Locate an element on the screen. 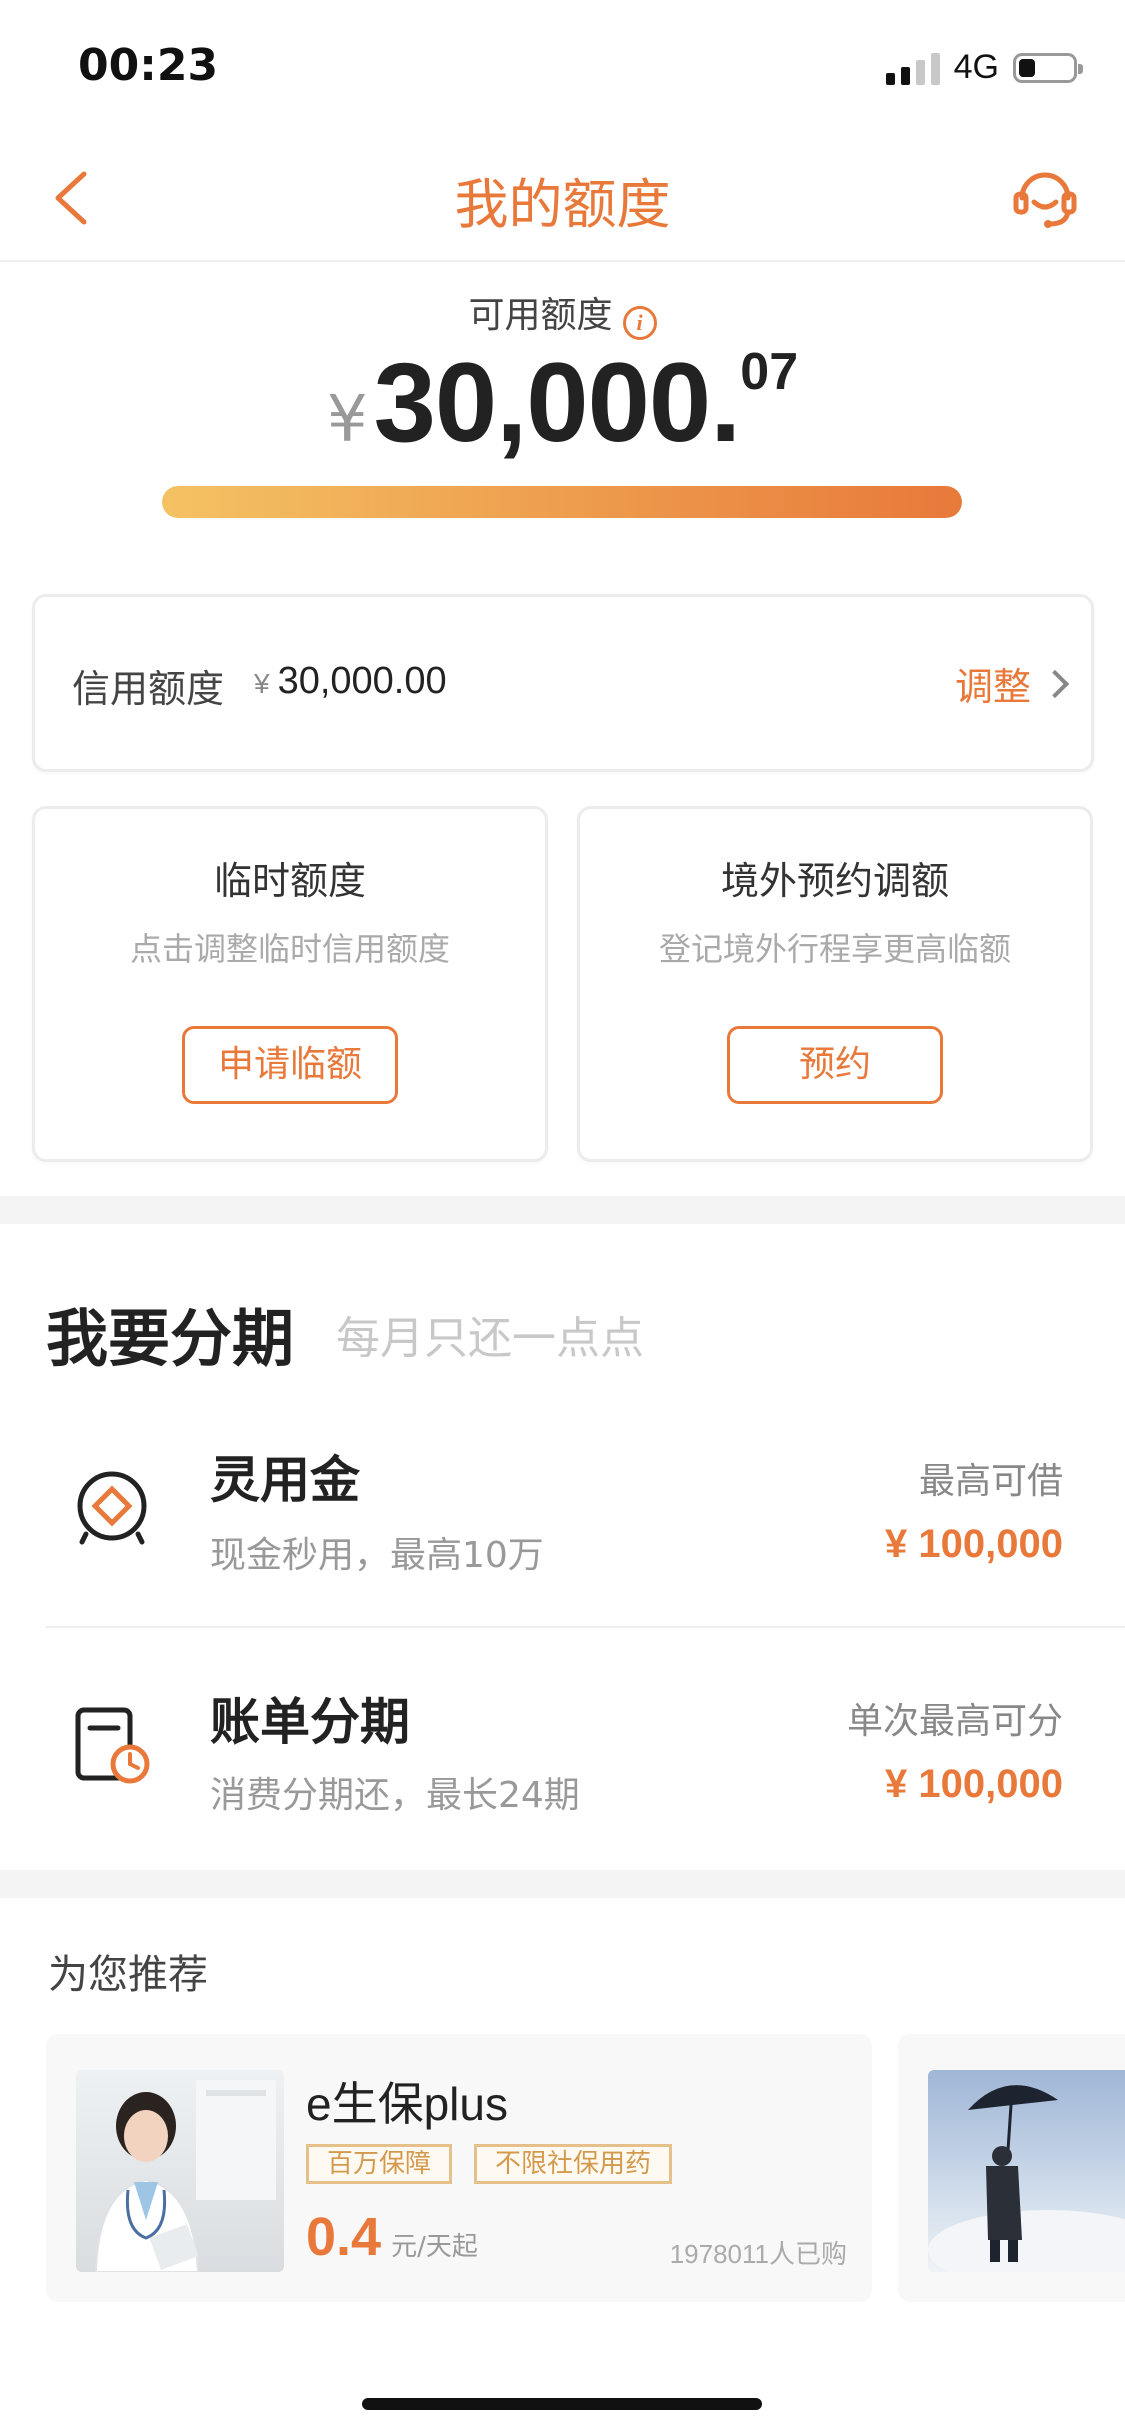  product-tag: 不限社保用药 is located at coordinates (573, 2164).